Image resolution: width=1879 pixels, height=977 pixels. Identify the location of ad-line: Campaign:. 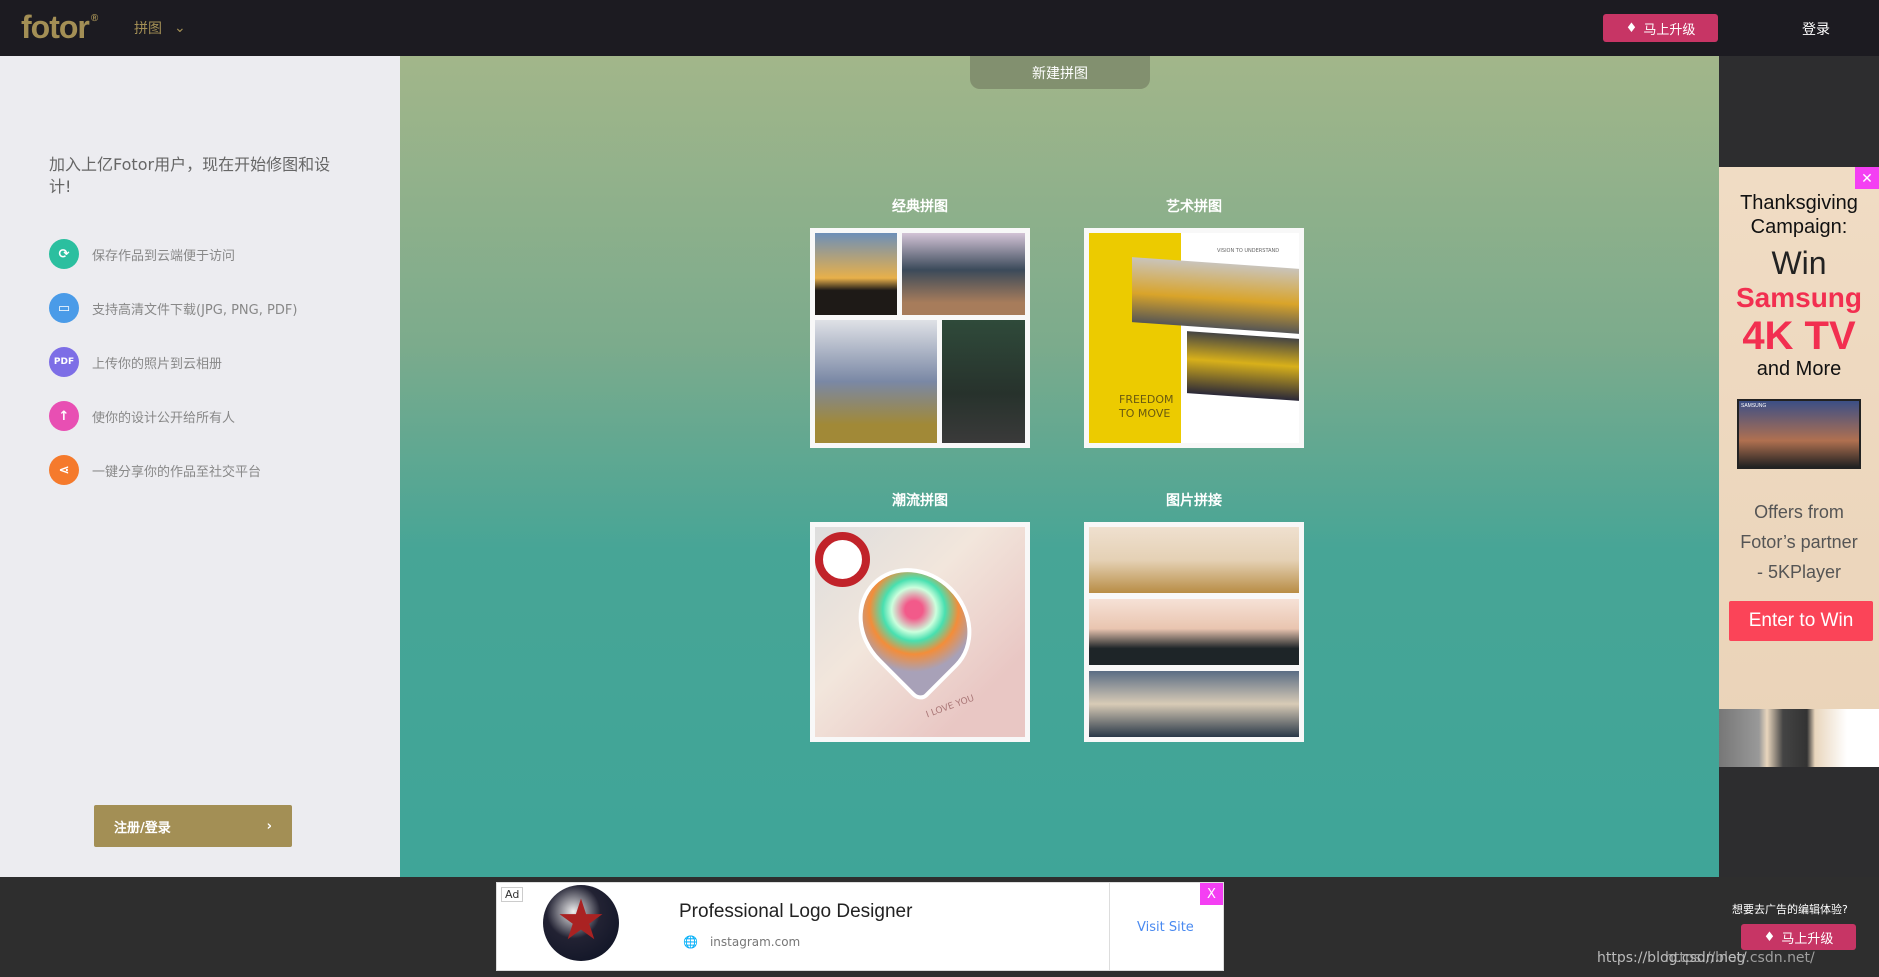
(1799, 227).